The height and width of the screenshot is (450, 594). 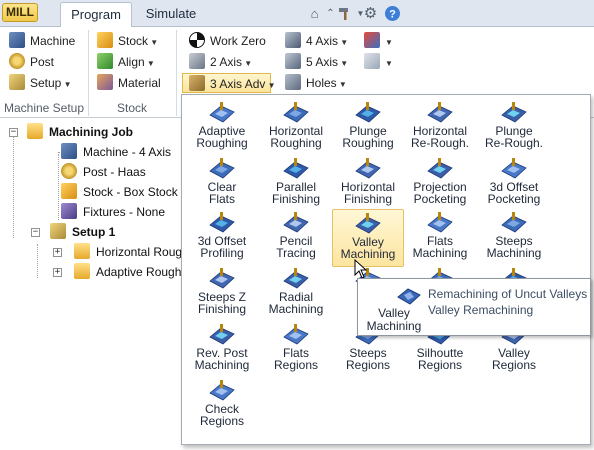 I want to click on valley-machining-icon, so click(x=409, y=296).